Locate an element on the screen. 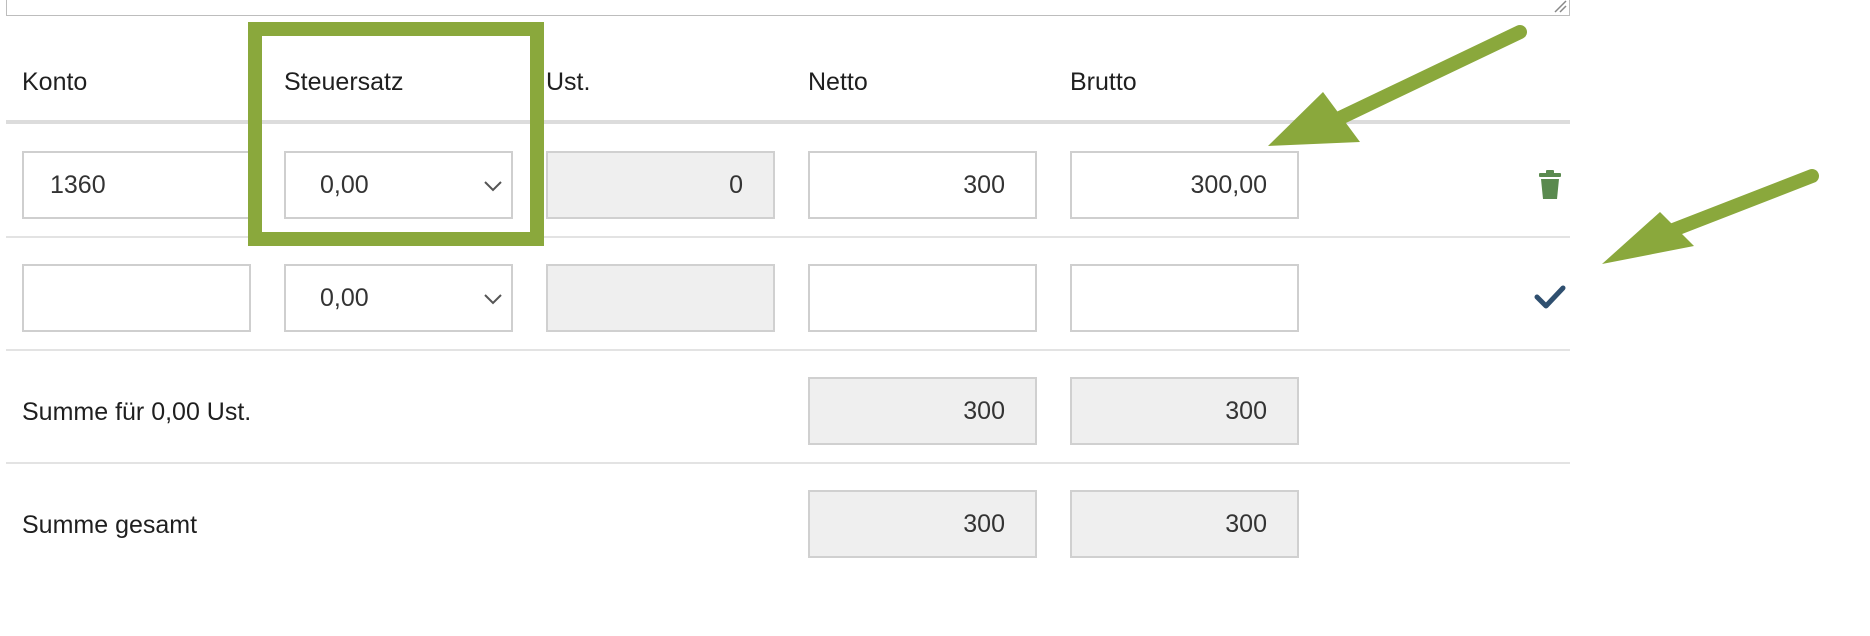  summary-label-total: Summe gesamt is located at coordinates (110, 525).